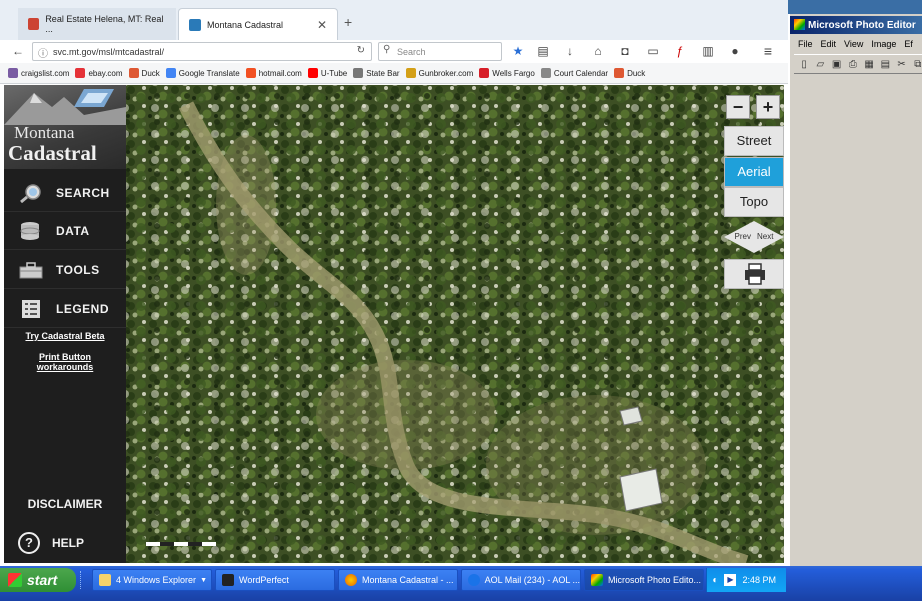 This screenshot has height=601, width=922. Describe the element at coordinates (738, 107) in the screenshot. I see `zoom-out-button: −` at that location.